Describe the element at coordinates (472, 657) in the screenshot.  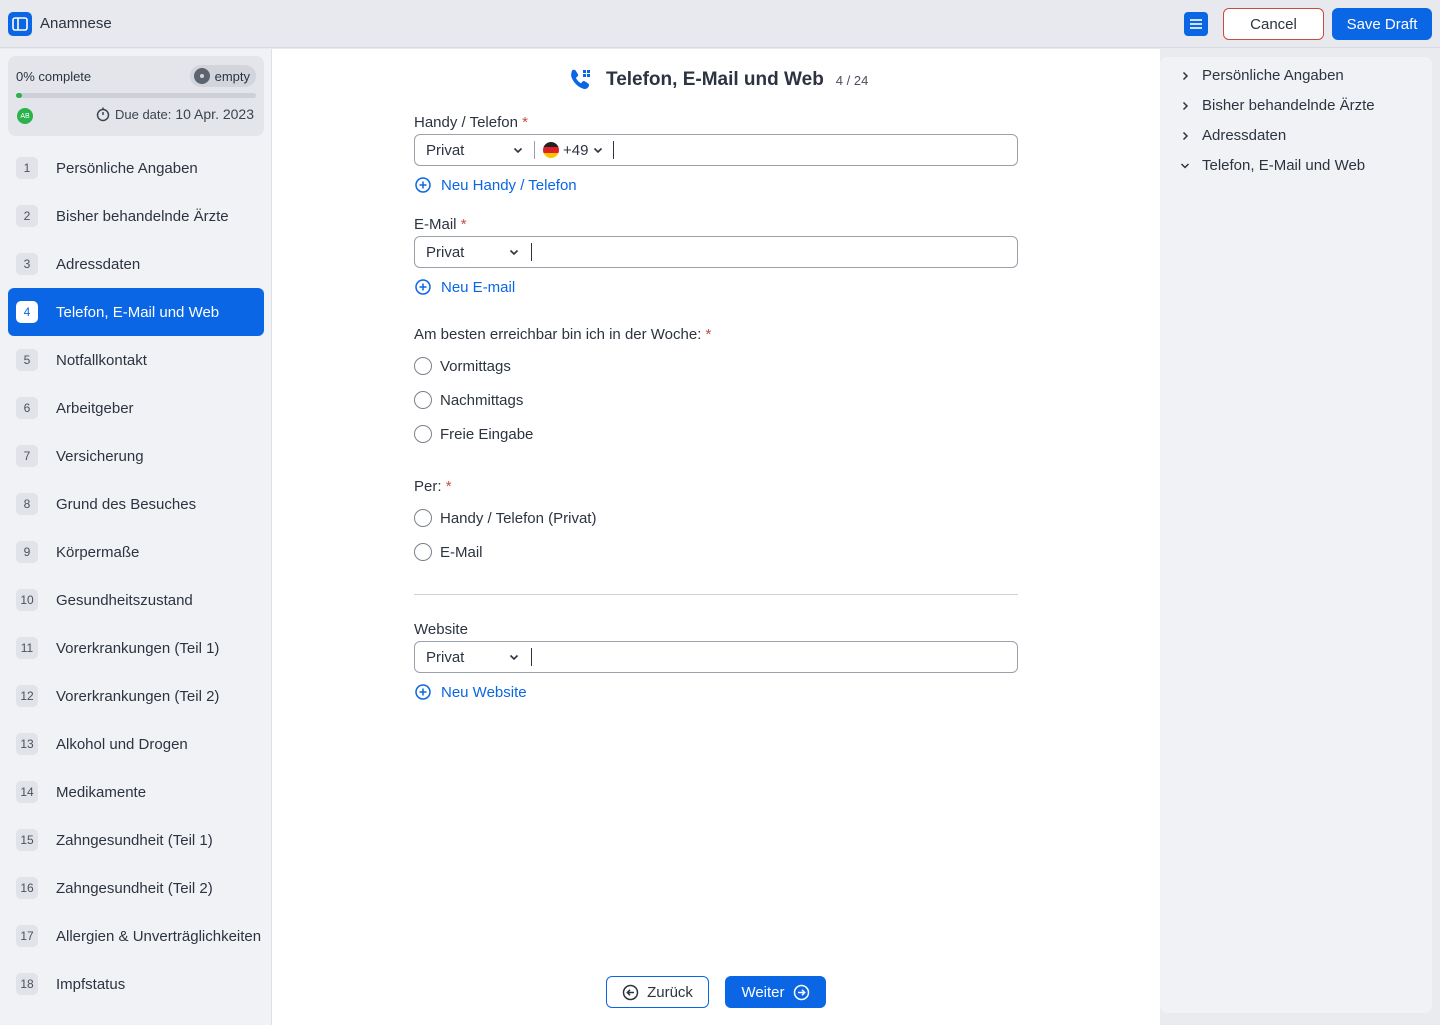
I see `website-type-select: Privat` at that location.